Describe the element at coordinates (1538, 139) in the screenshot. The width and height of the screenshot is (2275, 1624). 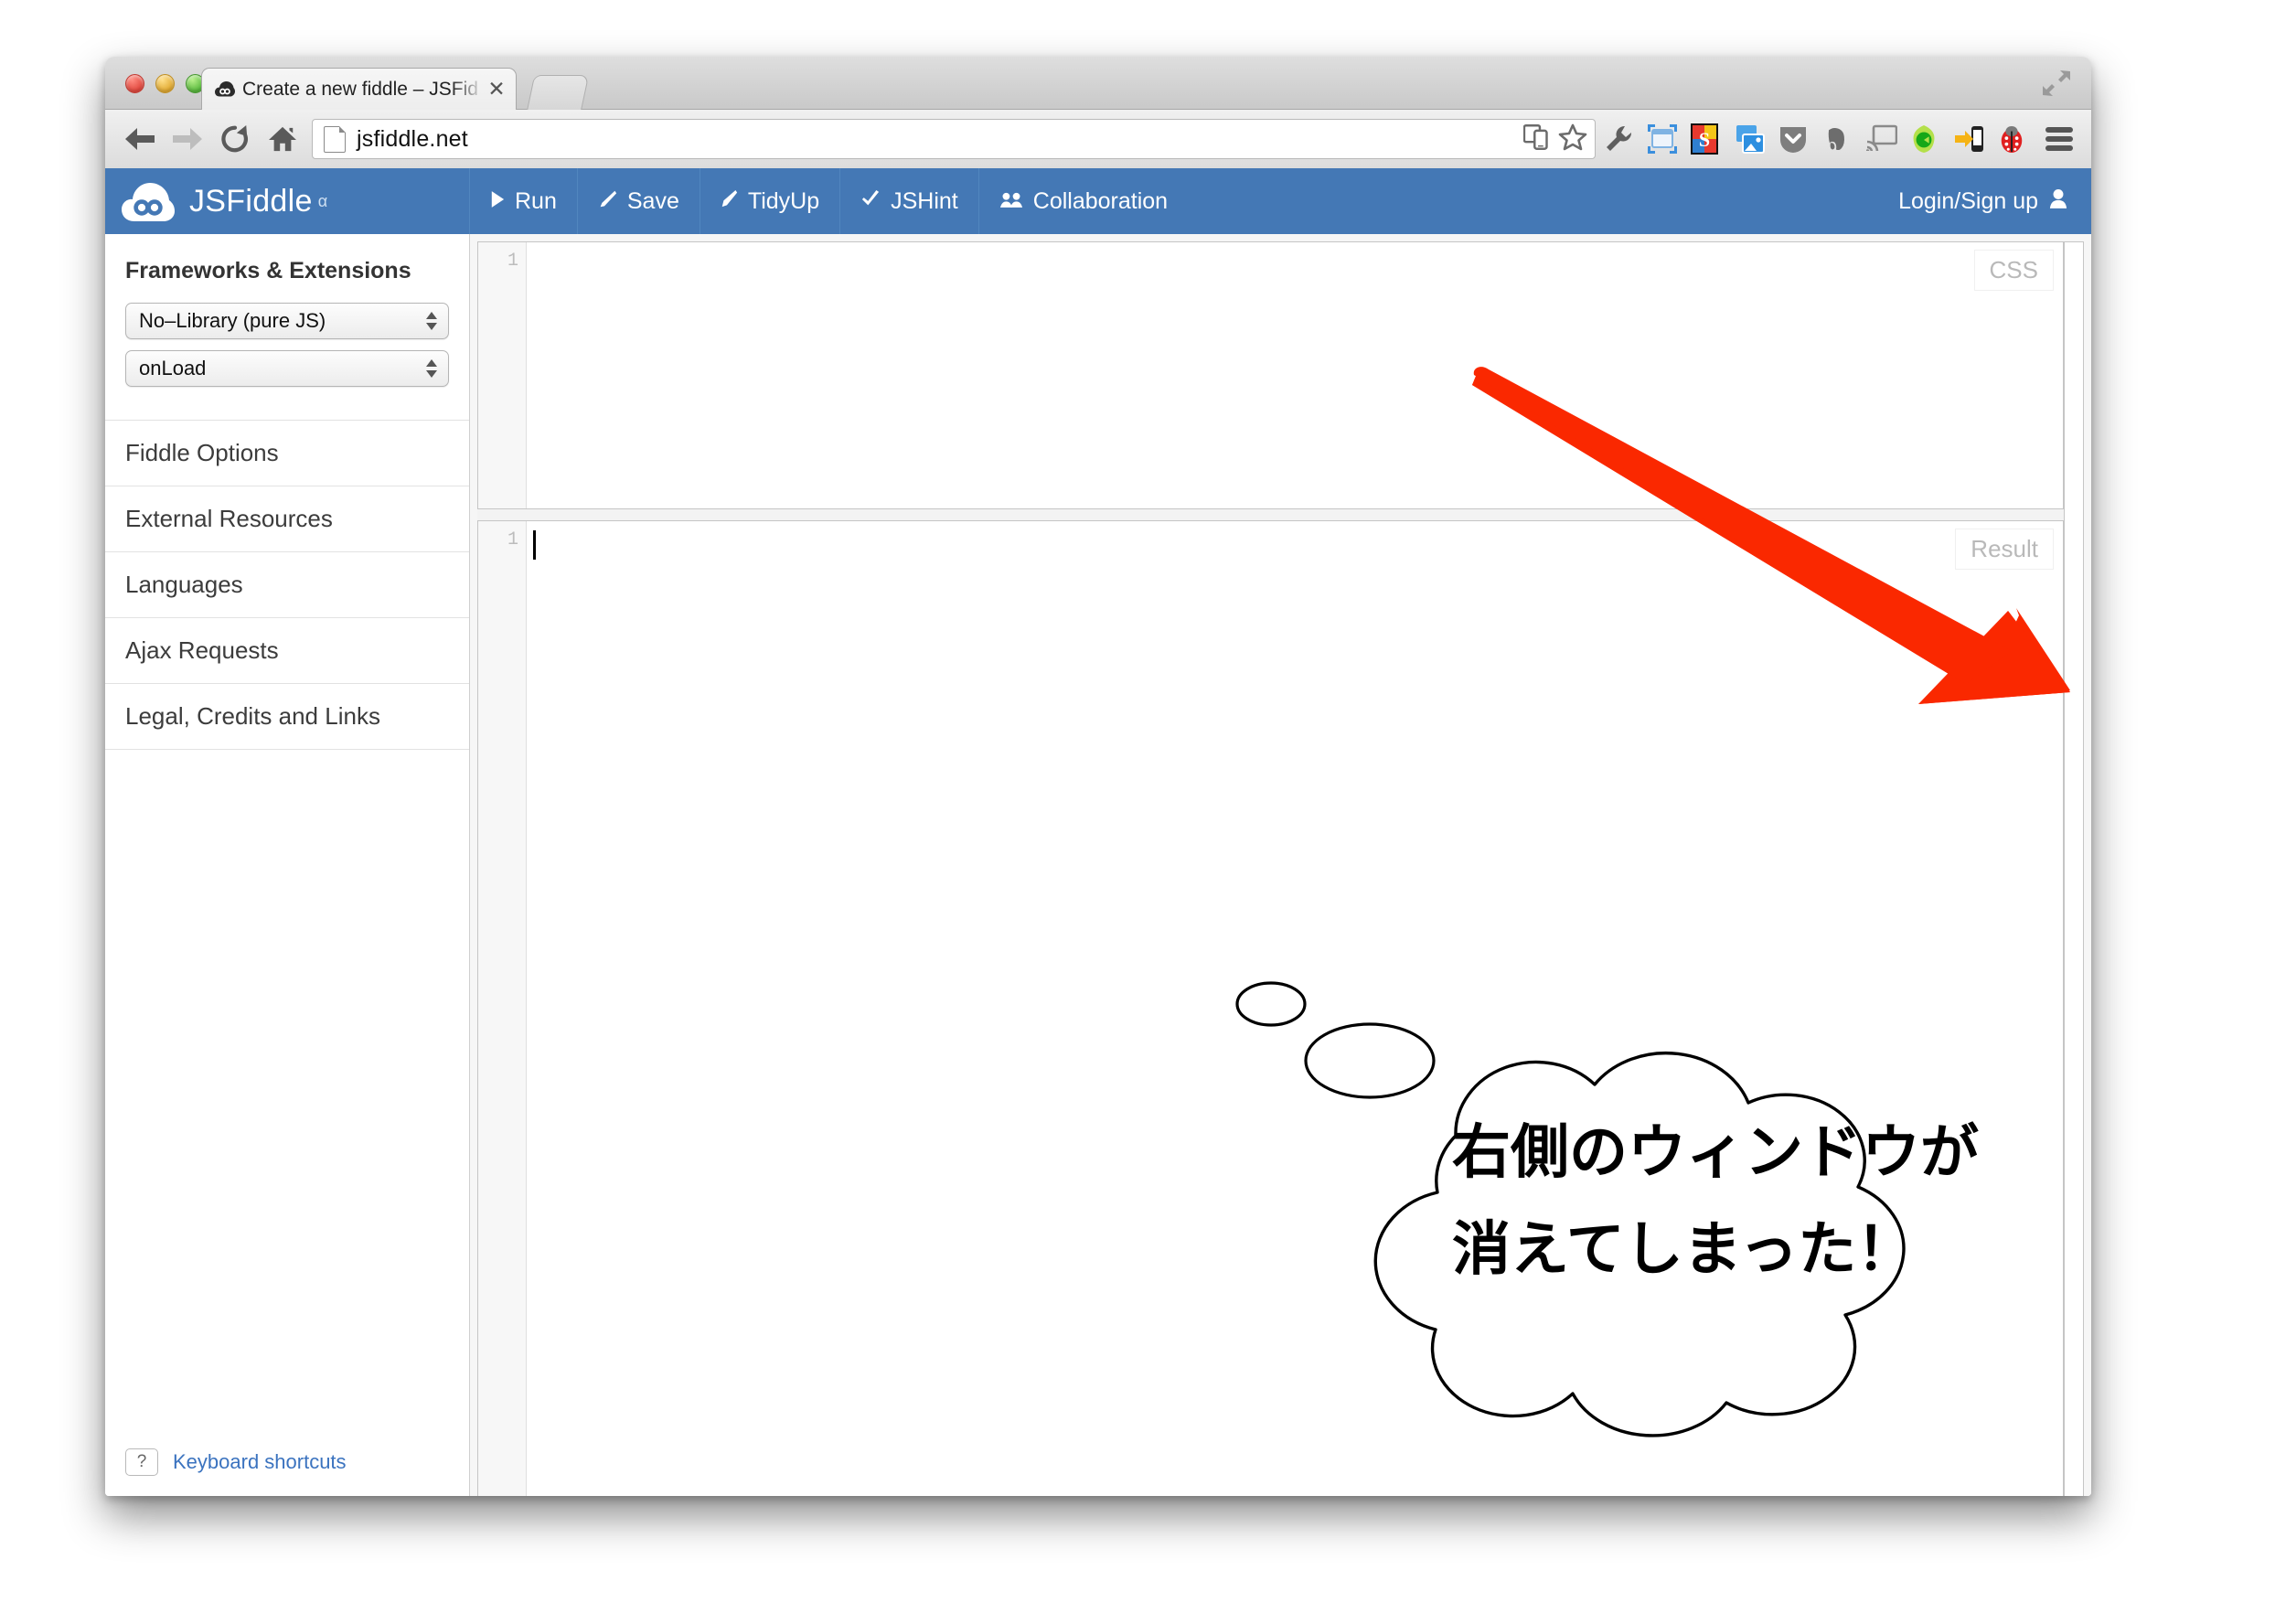
I see `responsive-view-icon` at that location.